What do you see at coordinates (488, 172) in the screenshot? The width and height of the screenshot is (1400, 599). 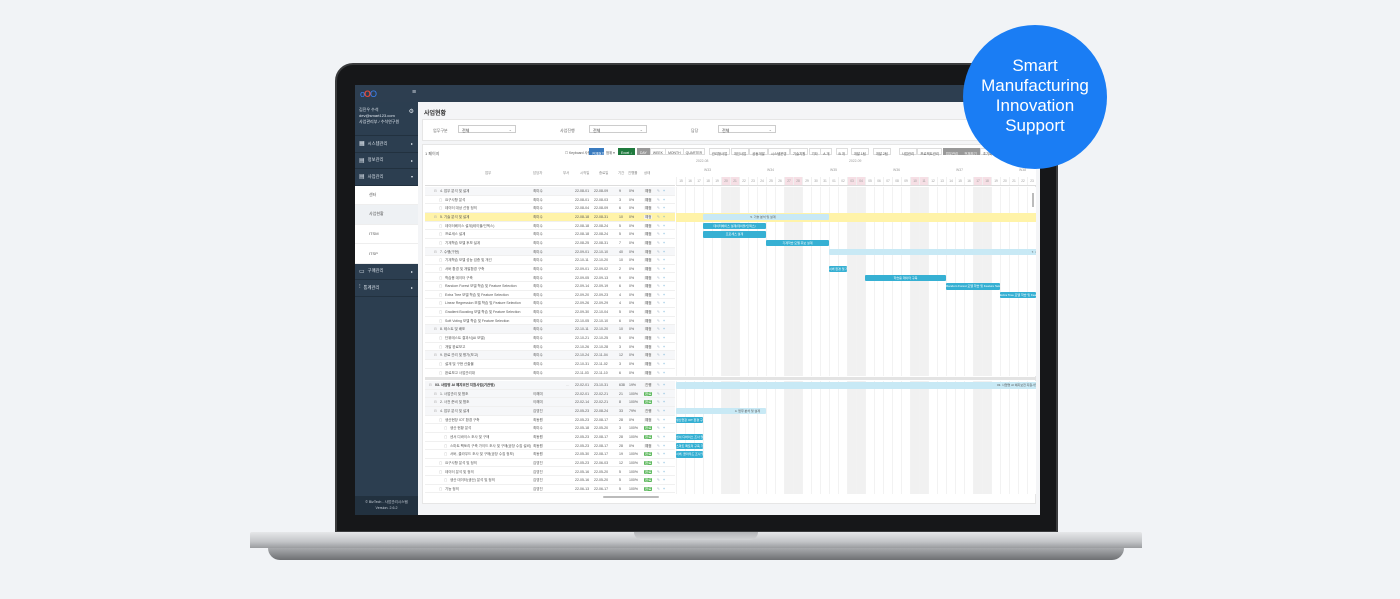 I see `column-header: 업무` at bounding box center [488, 172].